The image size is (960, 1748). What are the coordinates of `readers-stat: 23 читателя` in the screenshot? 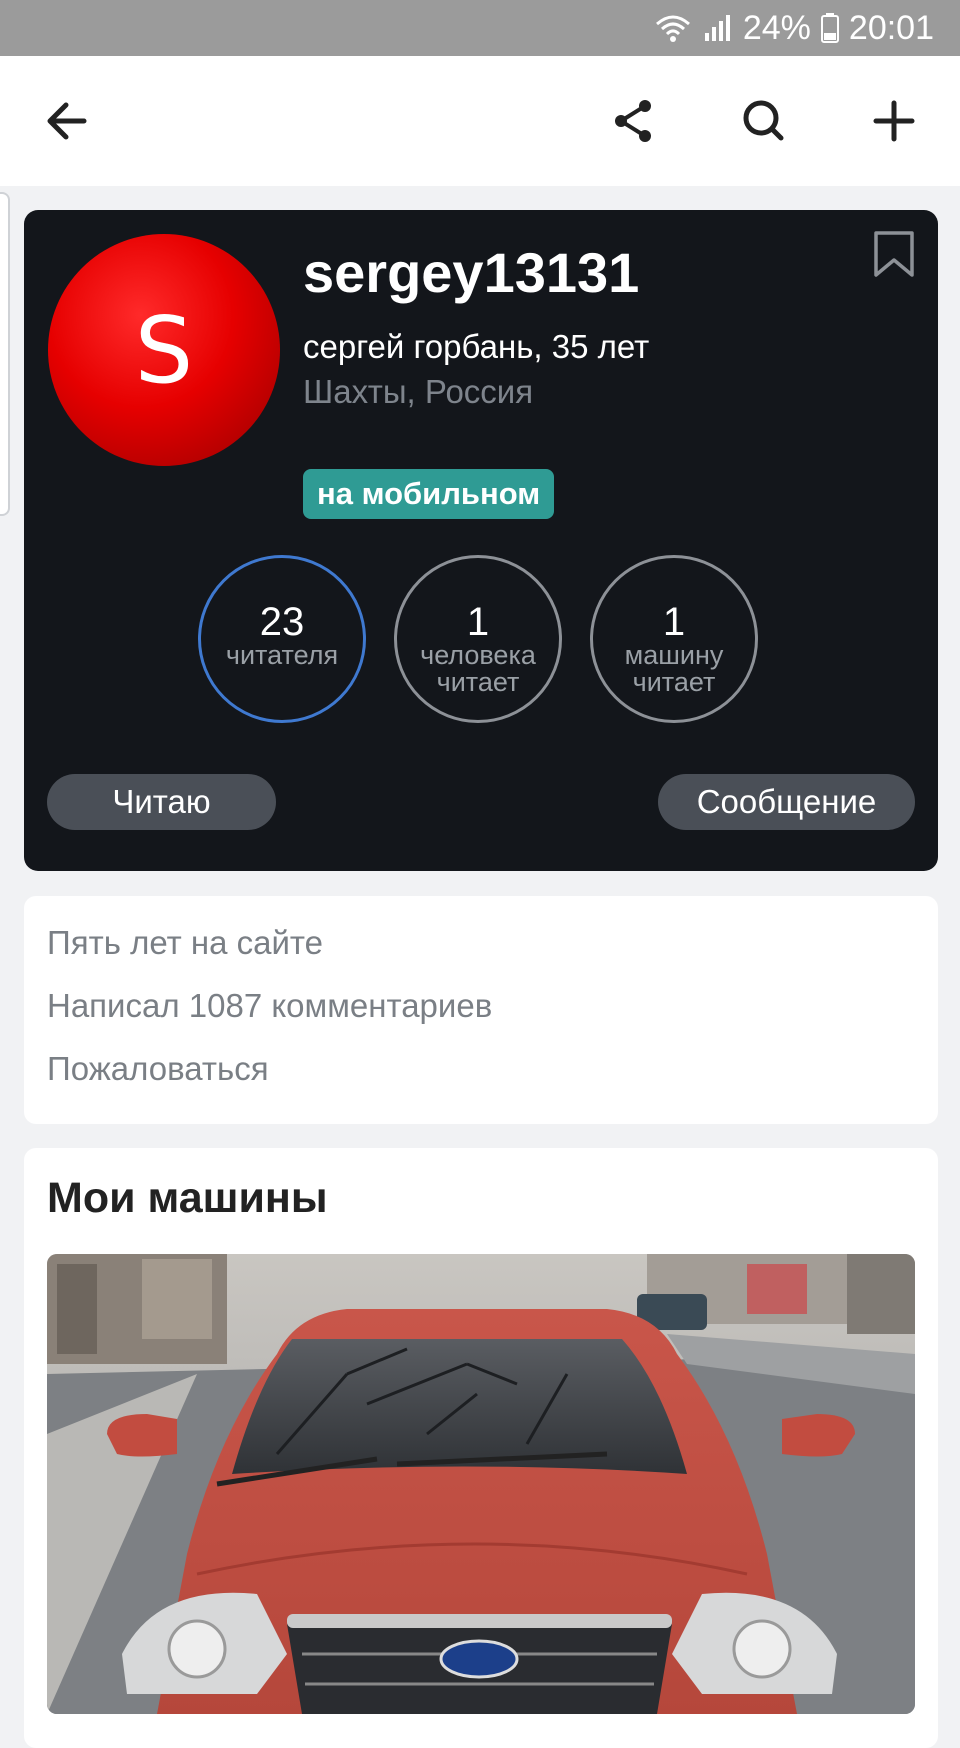 It's located at (282, 639).